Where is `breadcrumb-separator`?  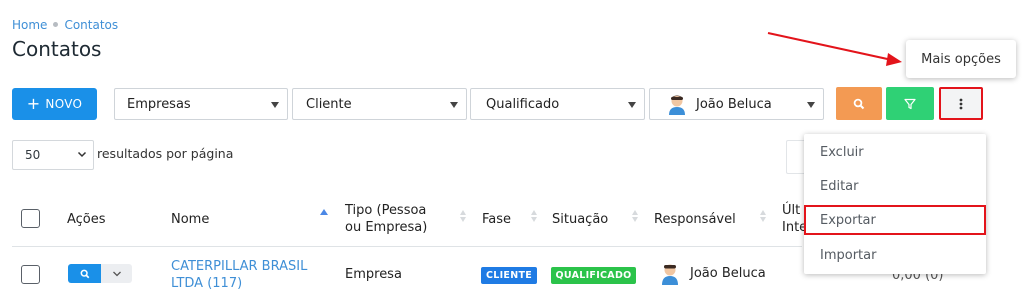 breadcrumb-separator is located at coordinates (56, 24).